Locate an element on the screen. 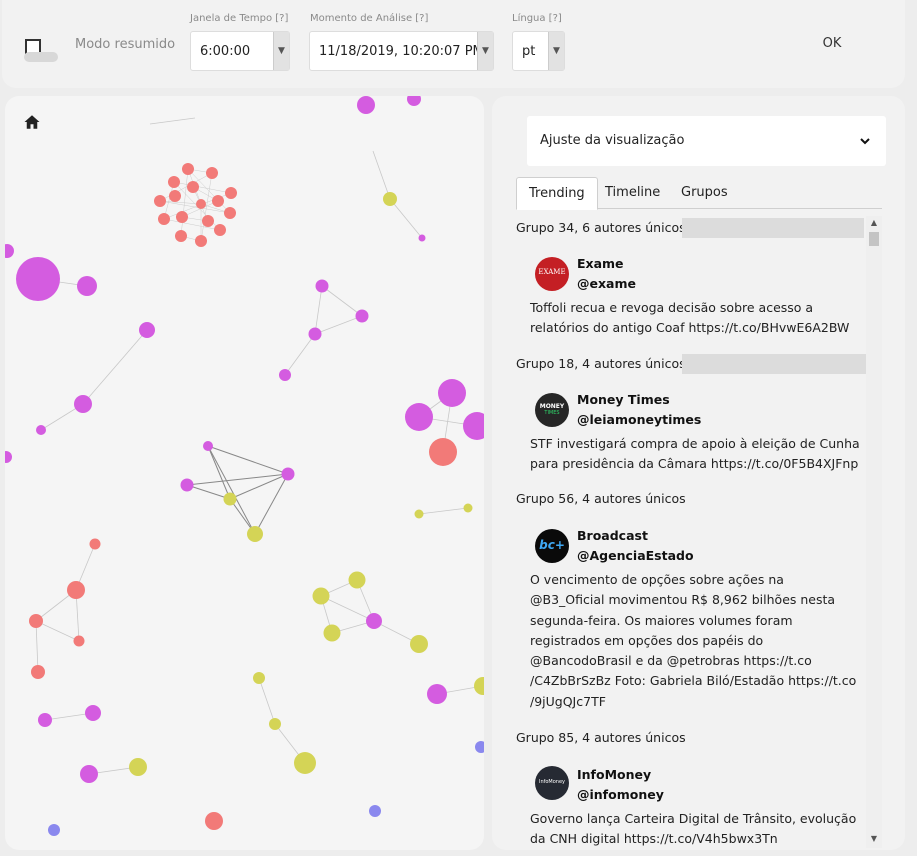 The image size is (917, 856). author-name: Broadcast is located at coordinates (612, 535).